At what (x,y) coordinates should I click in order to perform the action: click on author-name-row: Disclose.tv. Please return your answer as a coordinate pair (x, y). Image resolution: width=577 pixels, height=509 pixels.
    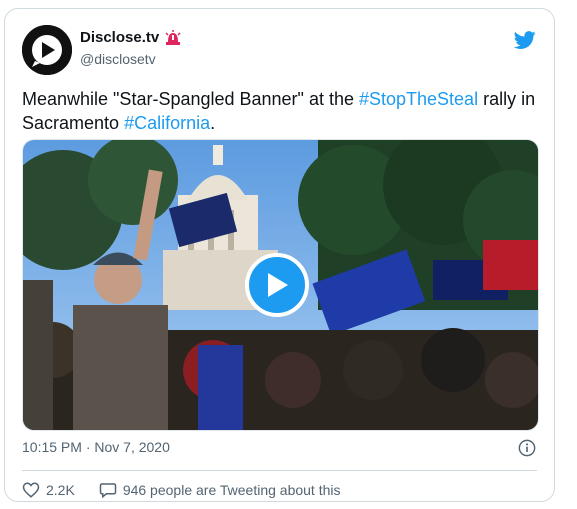
    Looking at the image, I should click on (130, 37).